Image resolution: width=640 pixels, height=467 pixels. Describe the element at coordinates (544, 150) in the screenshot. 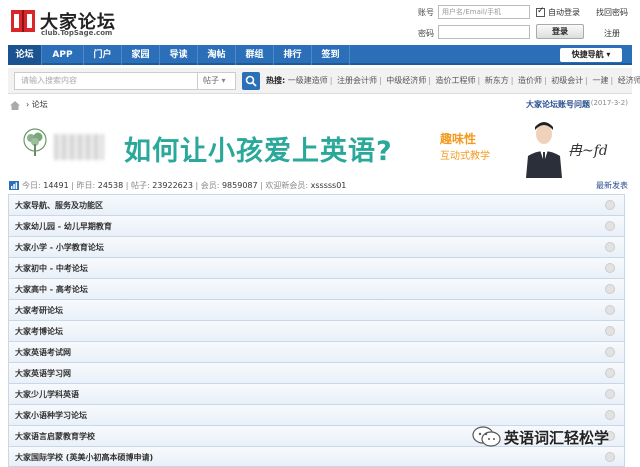

I see `teacher-photo` at that location.